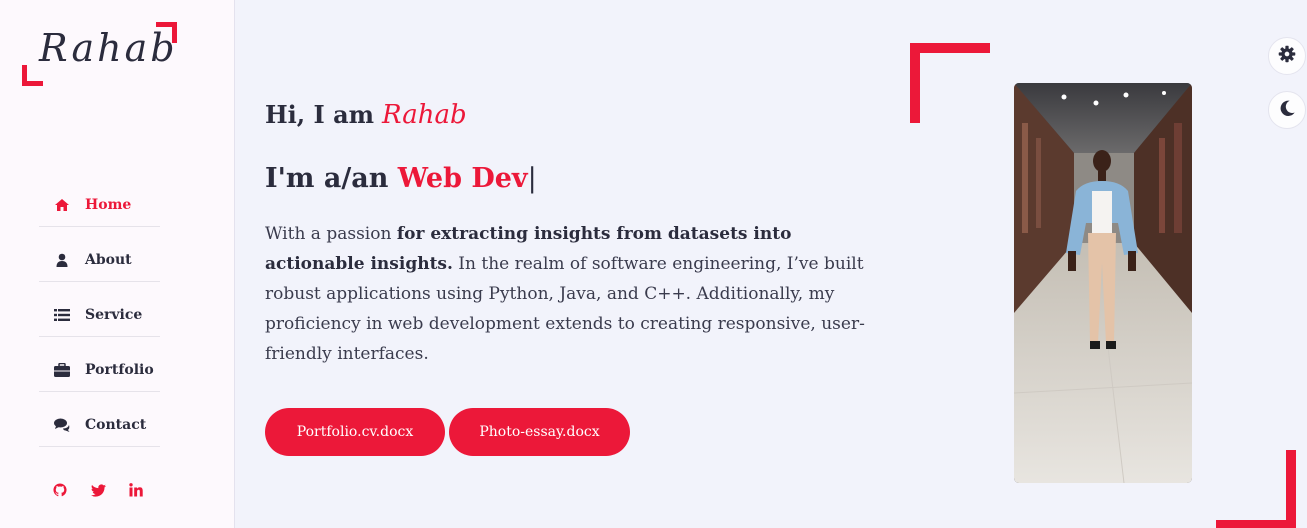 Image resolution: width=1307 pixels, height=528 pixels. What do you see at coordinates (320, 114) in the screenshot?
I see `greeting-text: Hi, I am` at bounding box center [320, 114].